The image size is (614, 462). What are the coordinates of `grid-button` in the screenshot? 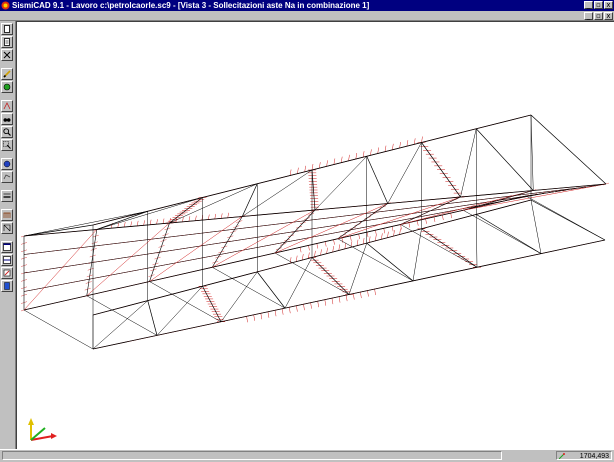 It's located at (7, 215).